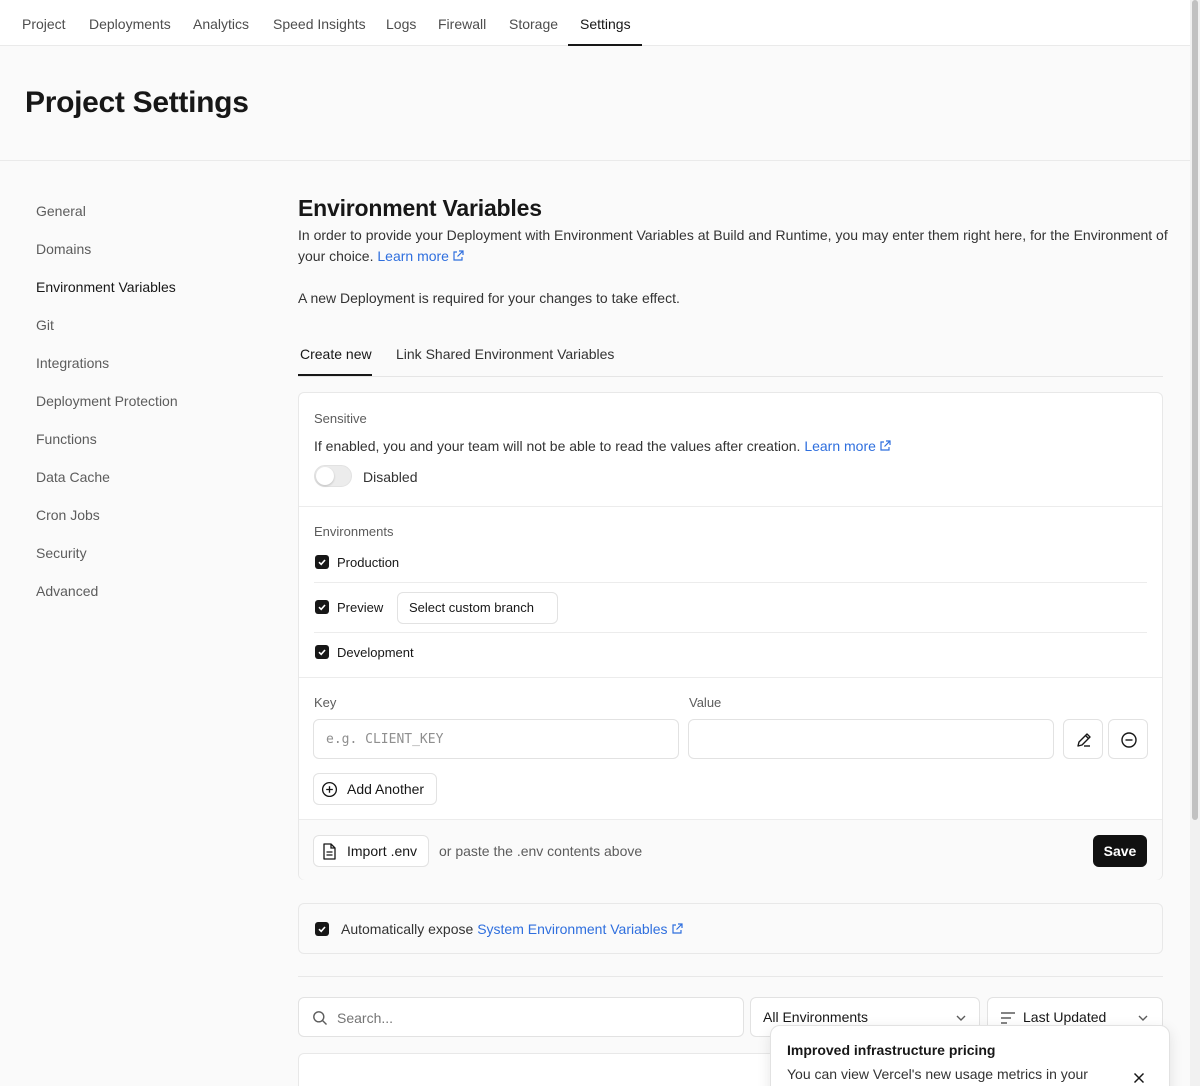  I want to click on nav-tab-analytics: Analytics, so click(221, 23).